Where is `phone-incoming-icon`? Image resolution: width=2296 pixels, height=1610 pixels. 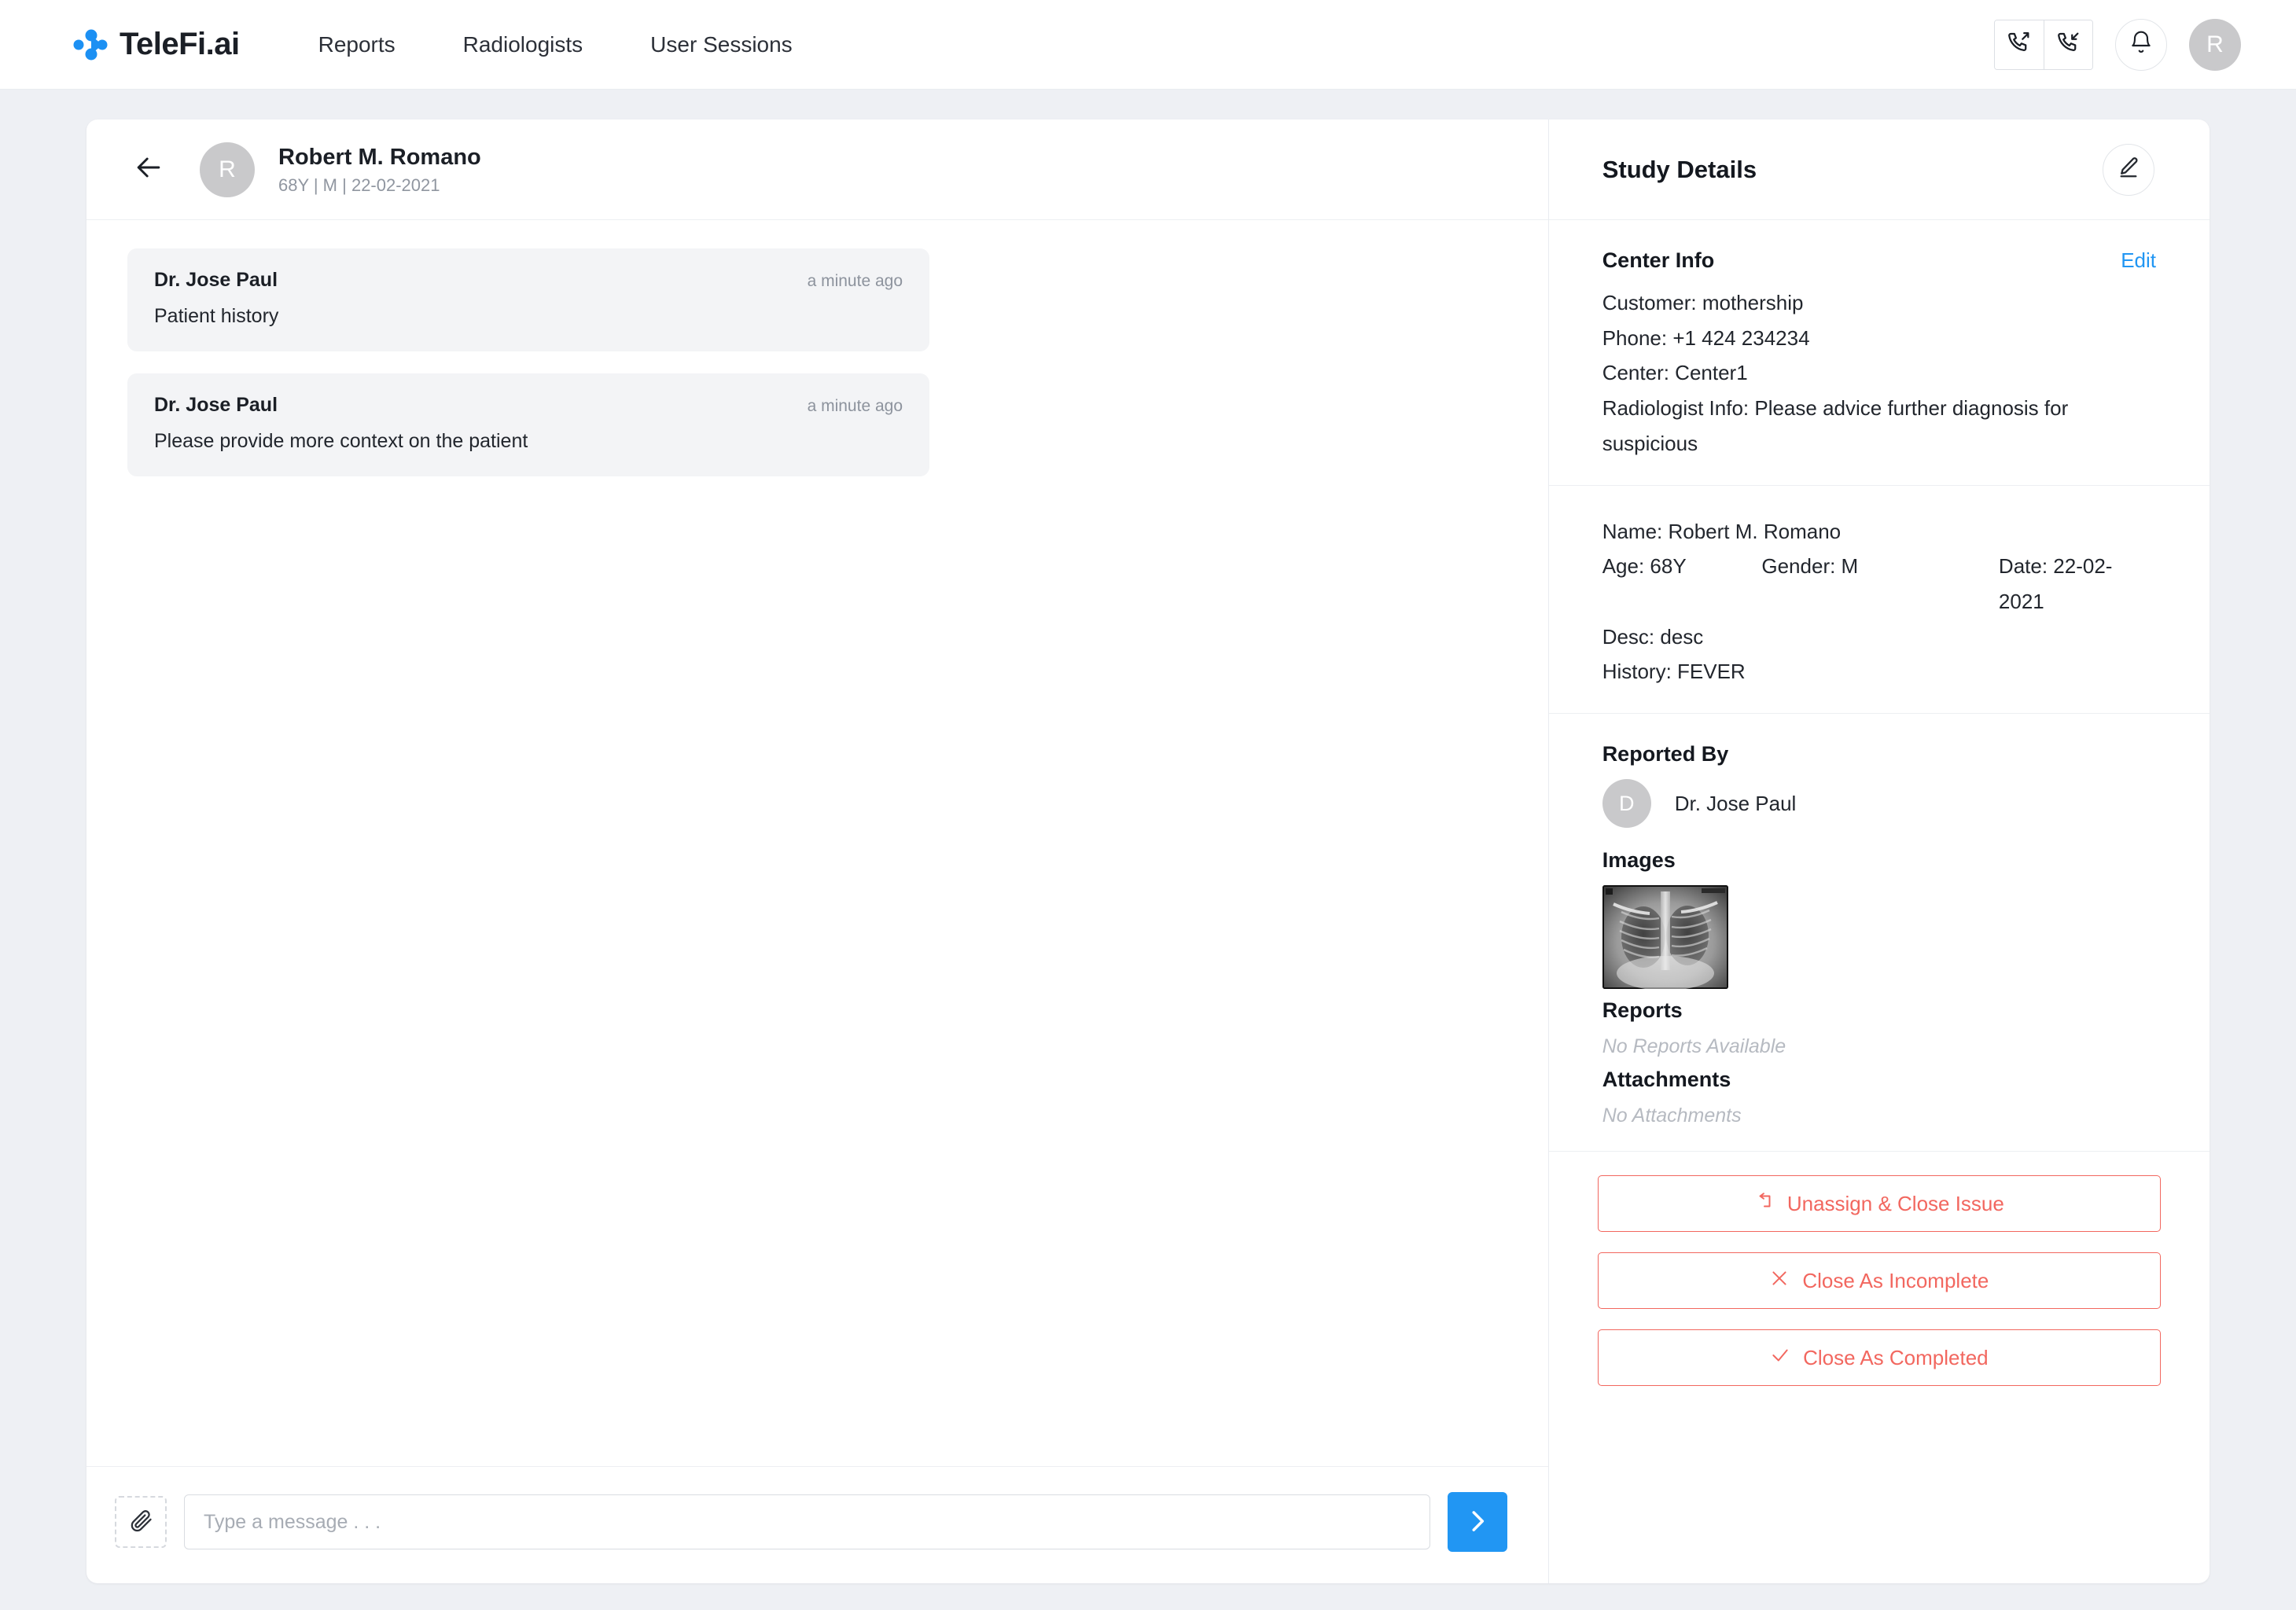
phone-incoming-icon is located at coordinates (2068, 44).